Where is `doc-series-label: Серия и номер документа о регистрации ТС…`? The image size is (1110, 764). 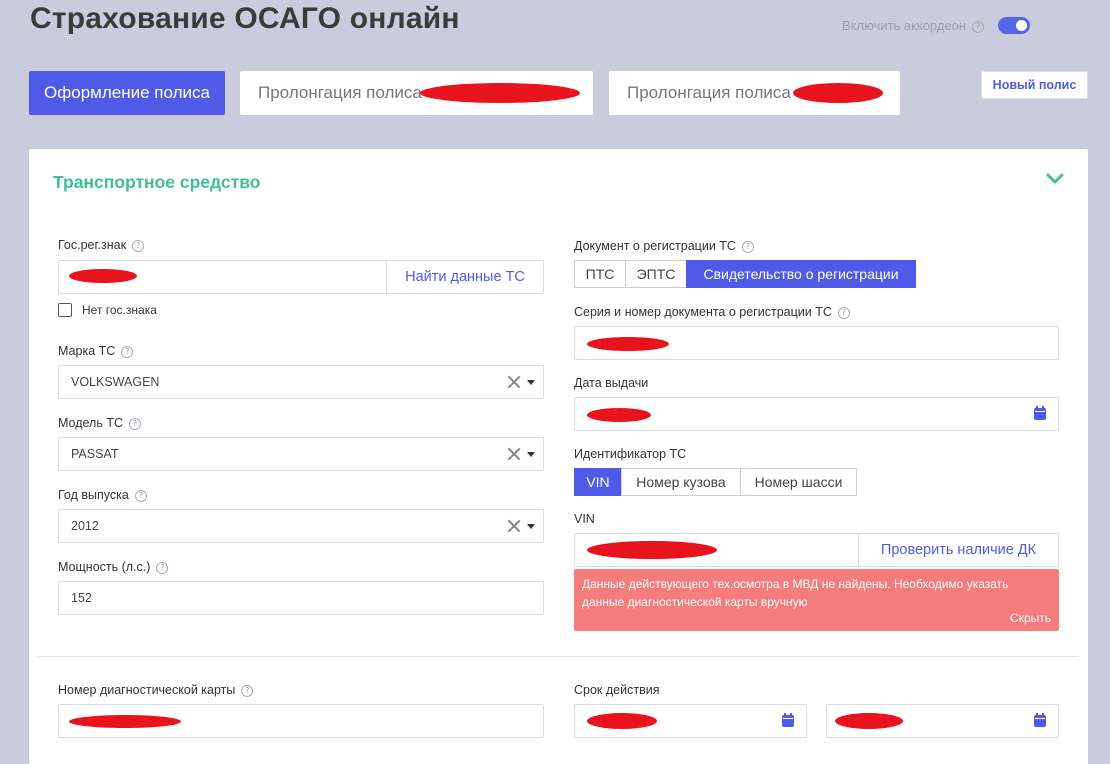 doc-series-label: Серия и номер документа о регистрации ТС… is located at coordinates (712, 312).